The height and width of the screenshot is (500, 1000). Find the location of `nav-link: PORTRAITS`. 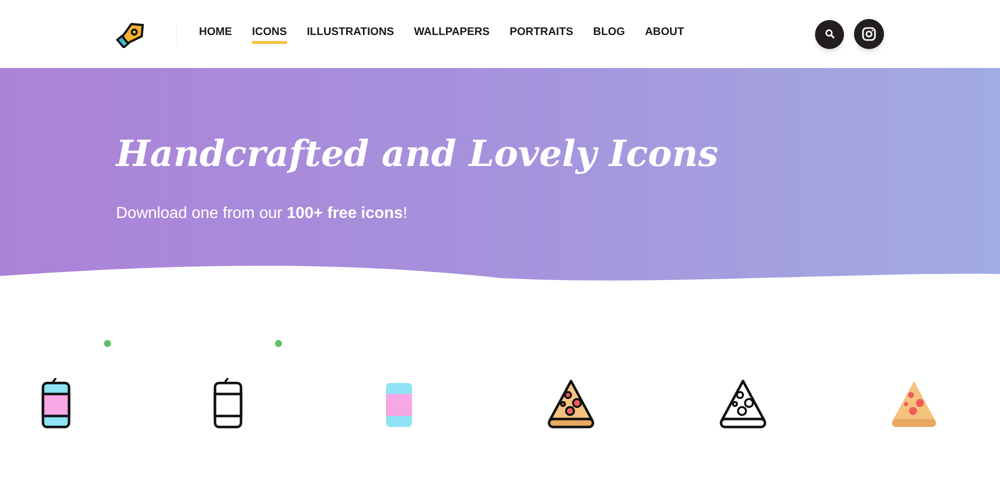

nav-link: PORTRAITS is located at coordinates (542, 34).